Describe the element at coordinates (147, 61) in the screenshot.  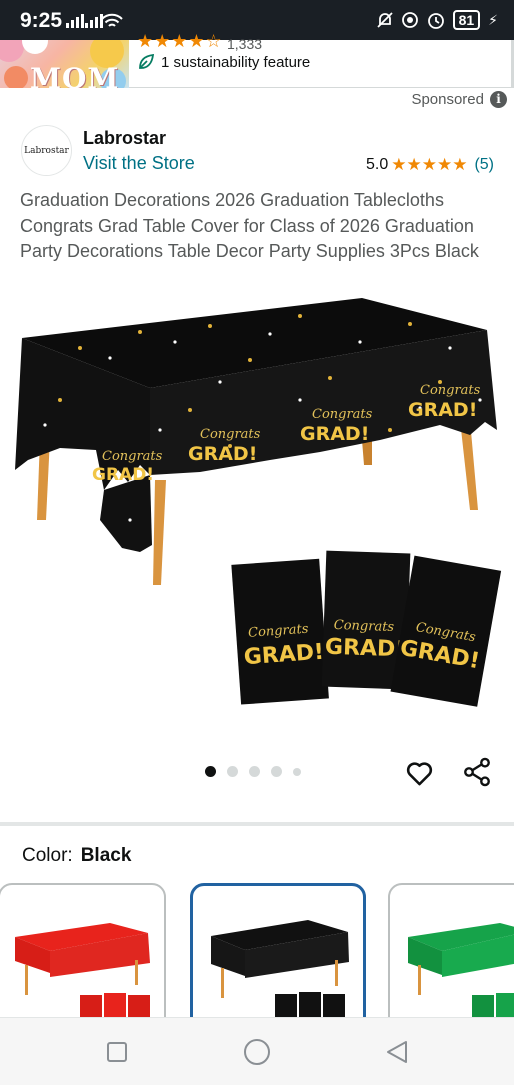
I see `leaf-icon` at that location.